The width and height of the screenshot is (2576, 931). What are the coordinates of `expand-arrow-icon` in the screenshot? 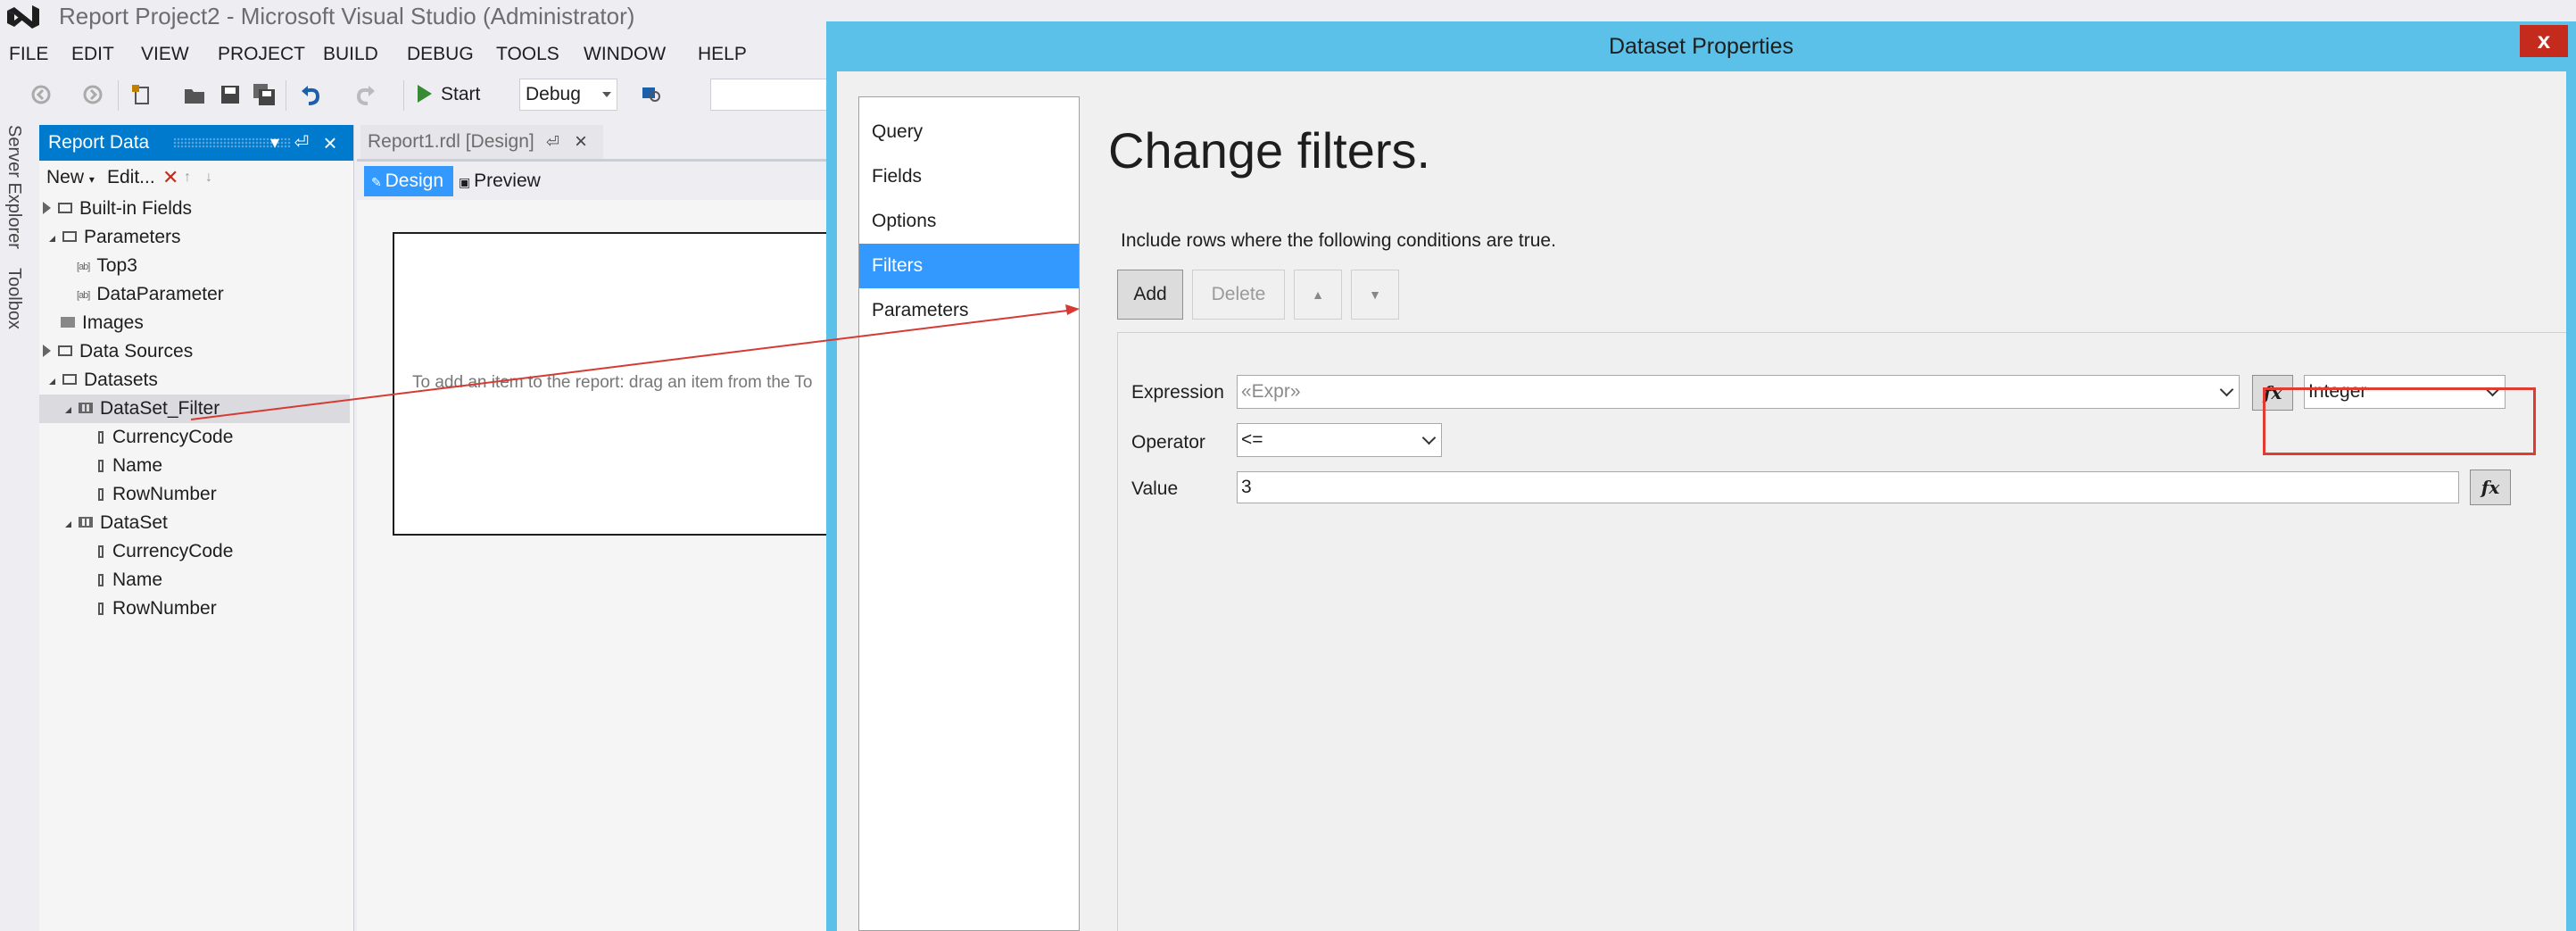 It's located at (47, 208).